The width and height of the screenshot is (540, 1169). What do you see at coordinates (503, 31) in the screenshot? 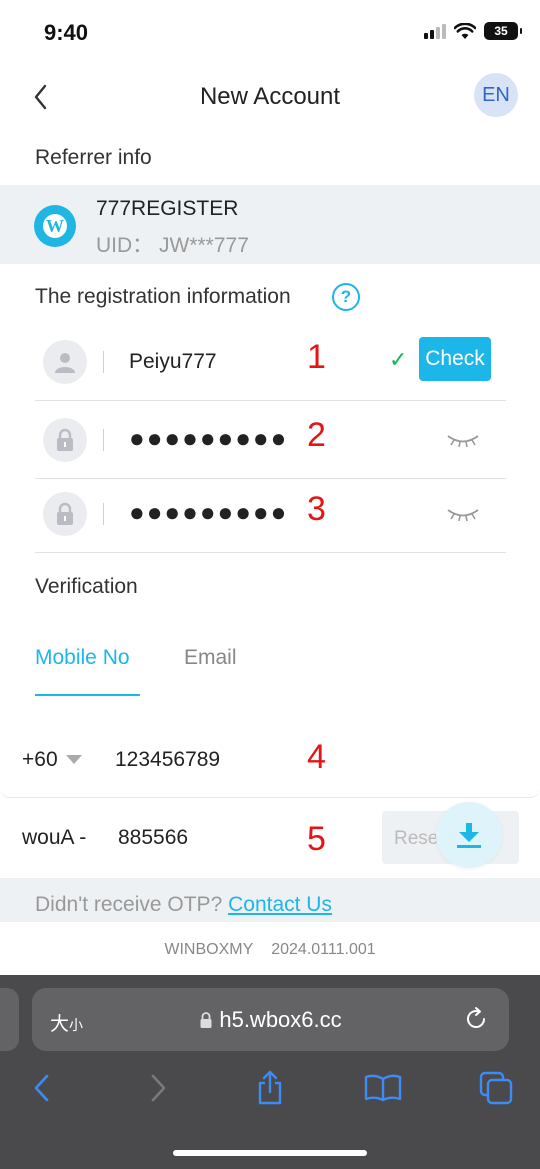
I see `battery-icon: 35` at bounding box center [503, 31].